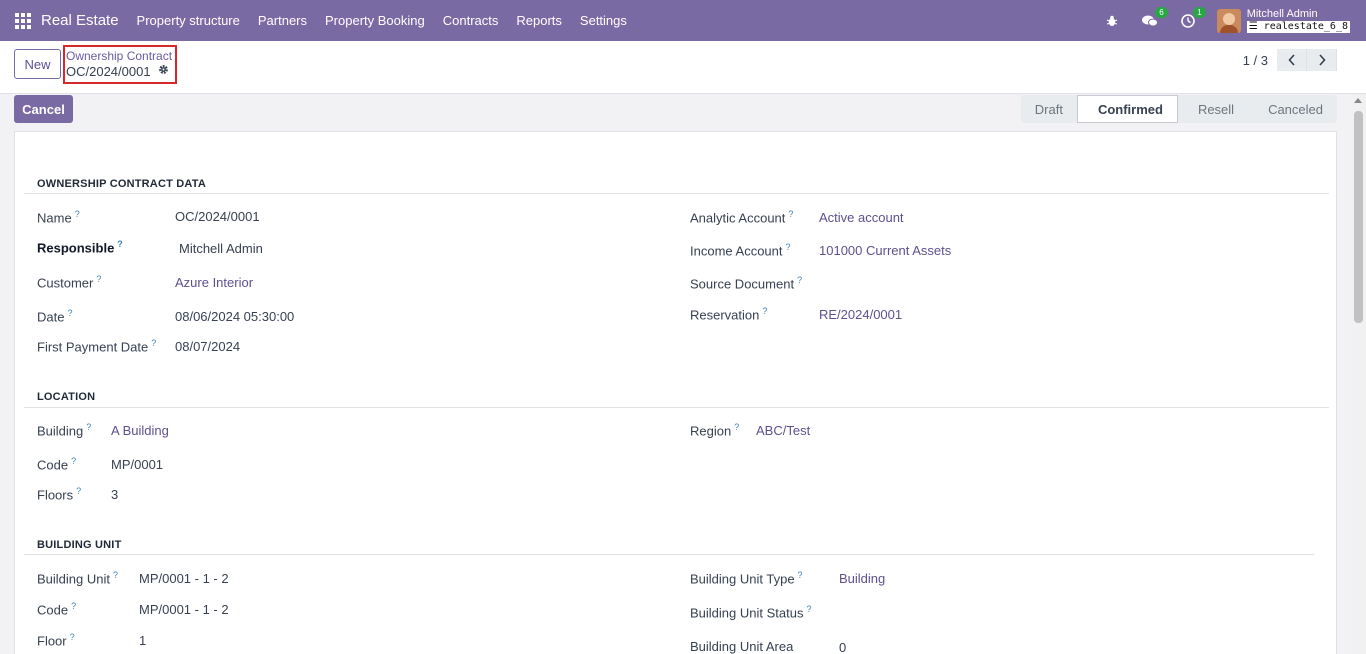  Describe the element at coordinates (1358, 100) in the screenshot. I see `scroll-up-icon` at that location.